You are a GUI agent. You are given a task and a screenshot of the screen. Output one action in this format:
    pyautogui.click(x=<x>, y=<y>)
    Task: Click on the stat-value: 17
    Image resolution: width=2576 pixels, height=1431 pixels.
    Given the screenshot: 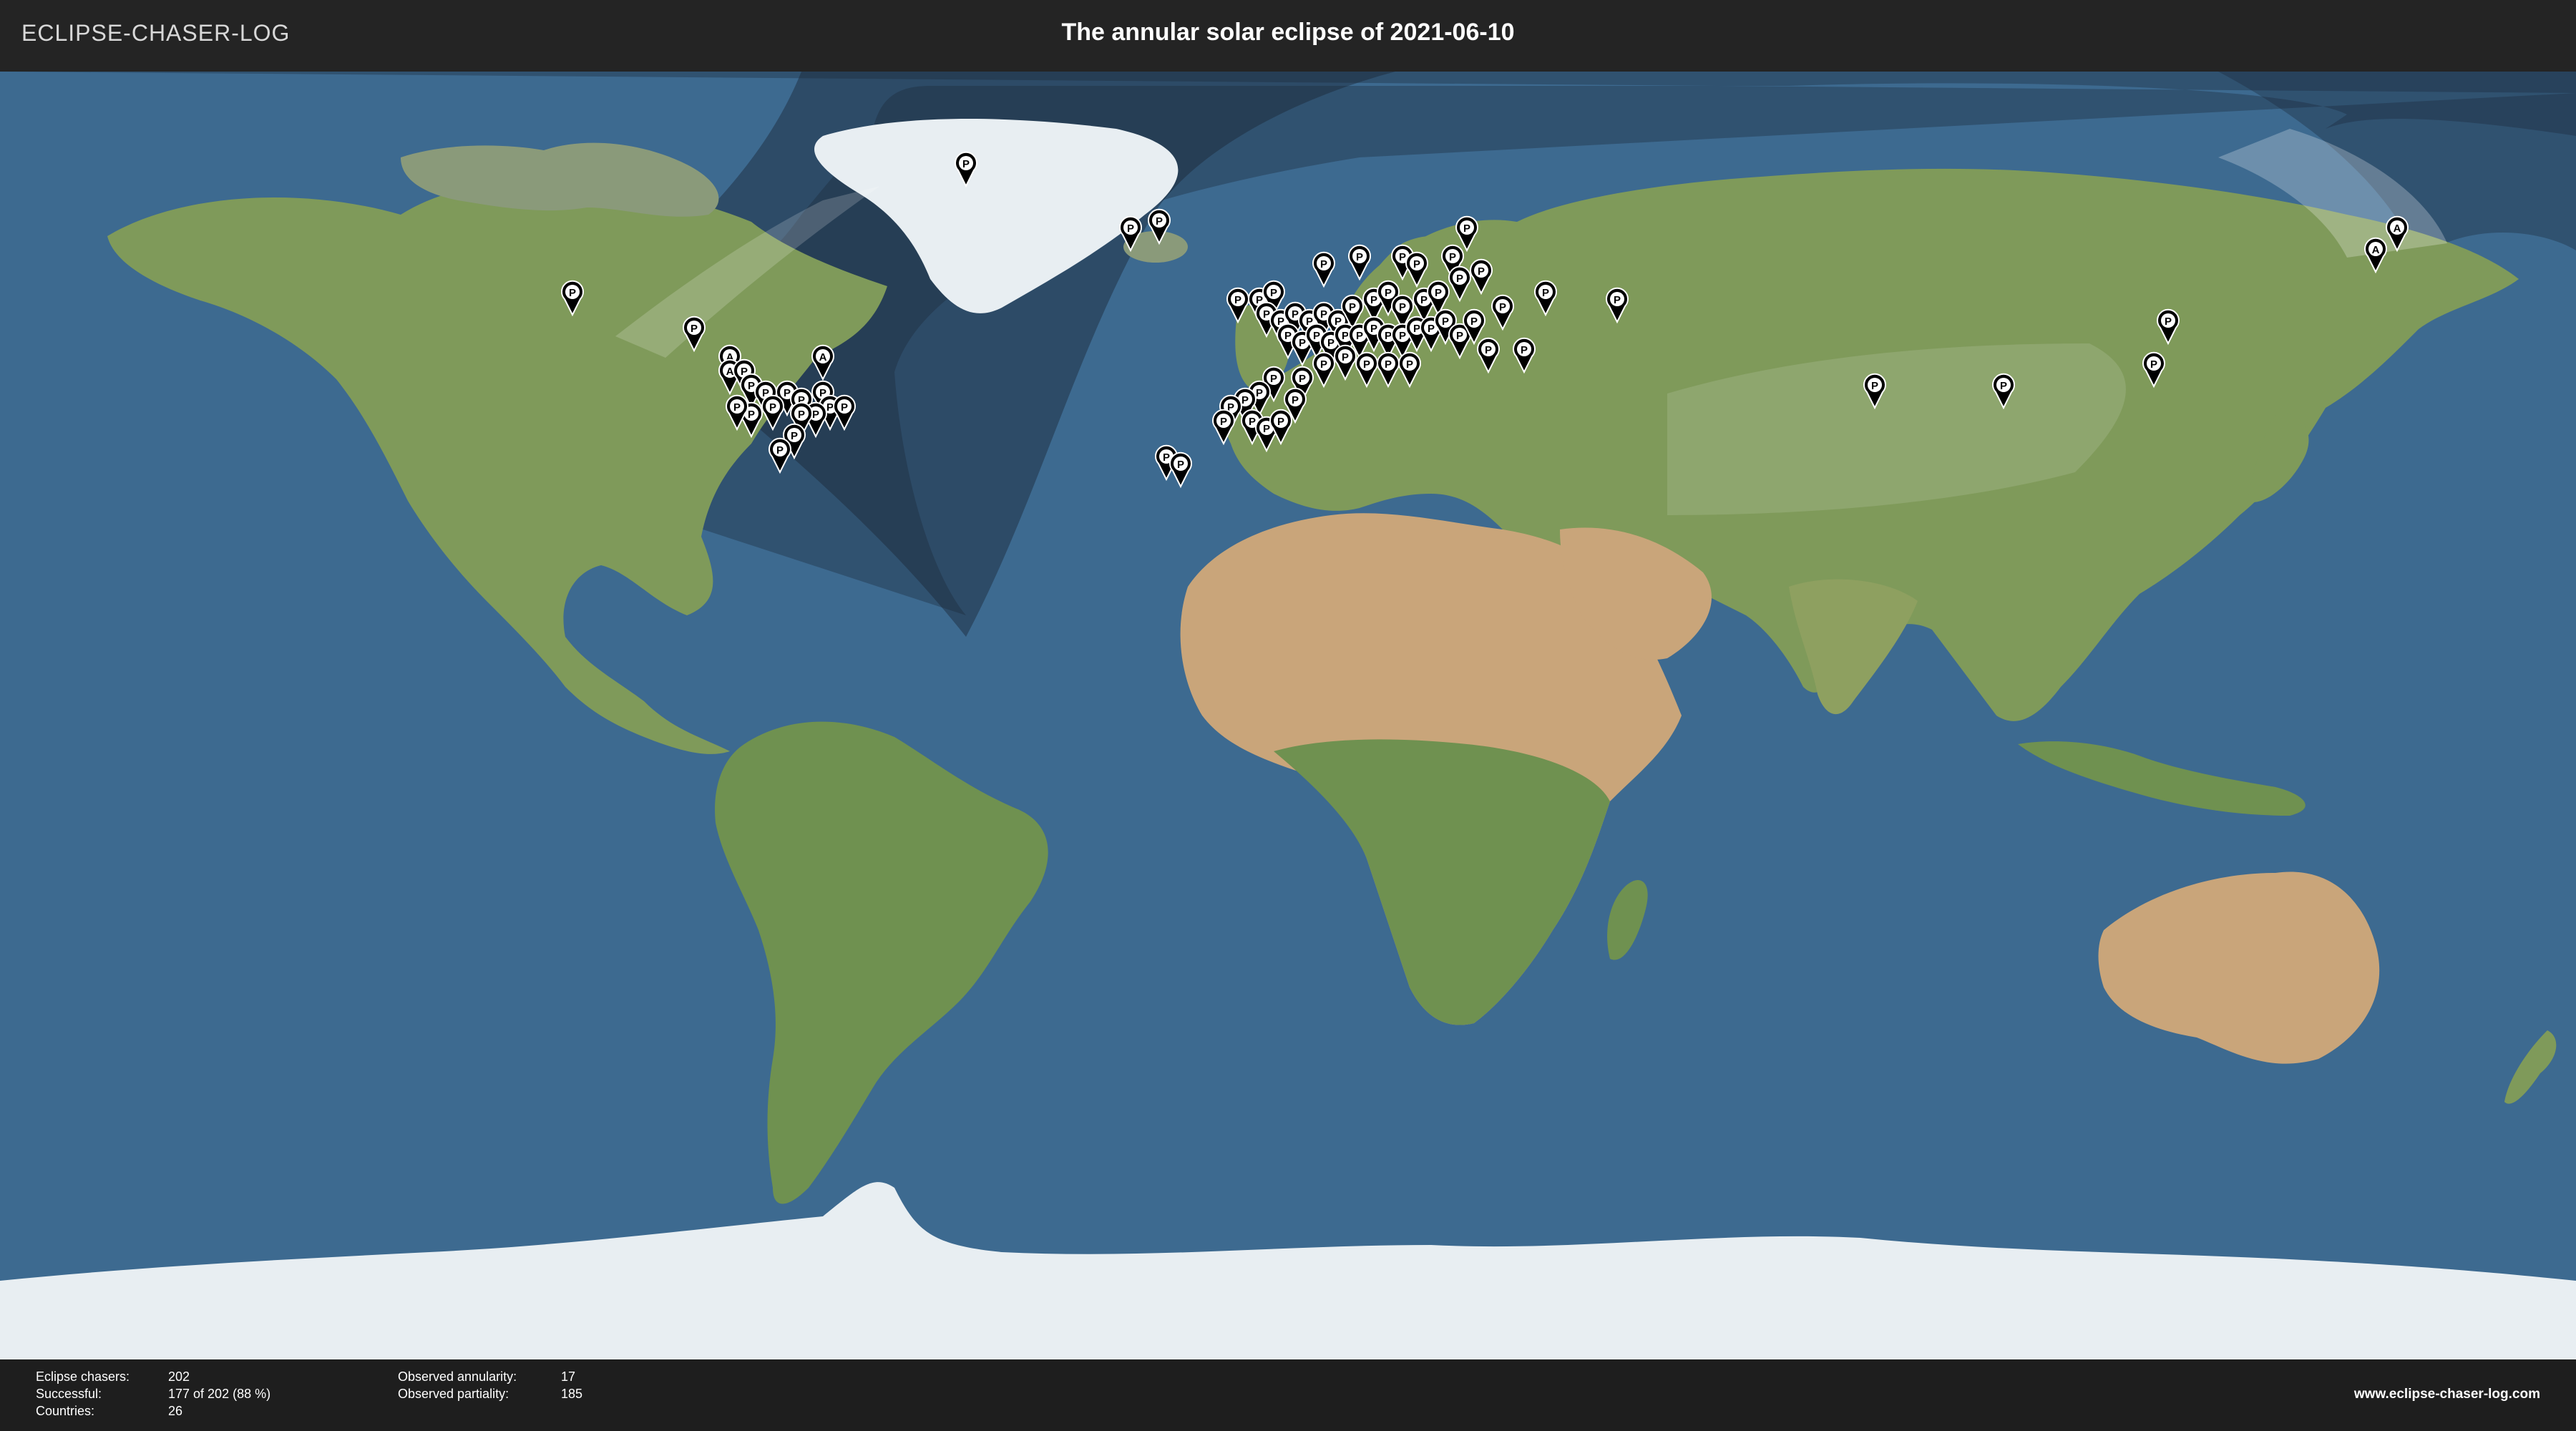 What is the action you would take?
    pyautogui.click(x=568, y=1376)
    